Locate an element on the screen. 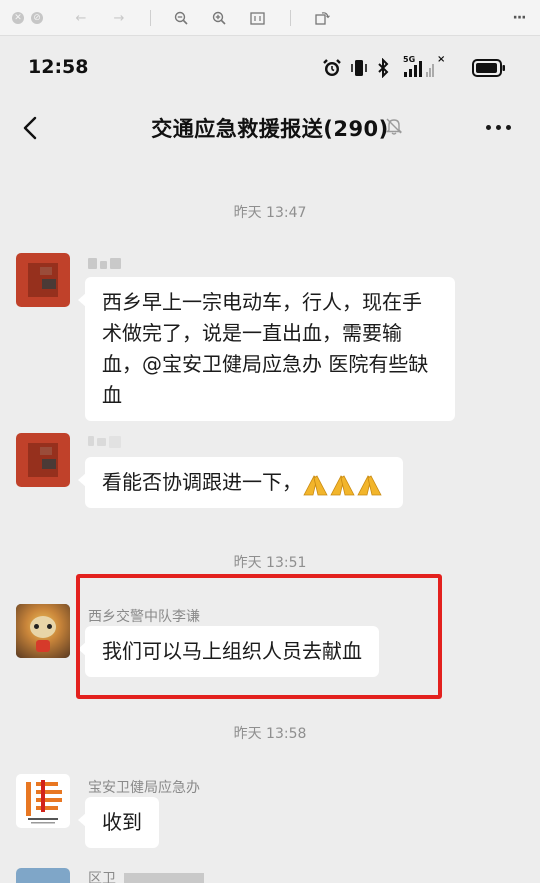 This screenshot has width=540, height=883. highlight-box is located at coordinates (259, 636).